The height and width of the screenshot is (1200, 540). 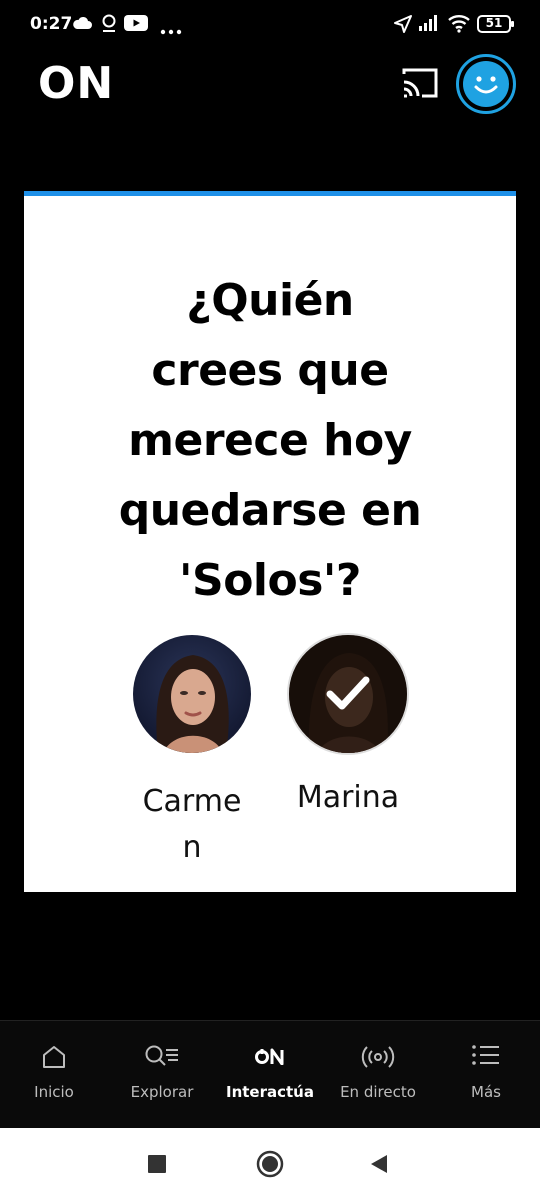 What do you see at coordinates (486, 1075) in the screenshot?
I see `nav-item-mas: Más` at bounding box center [486, 1075].